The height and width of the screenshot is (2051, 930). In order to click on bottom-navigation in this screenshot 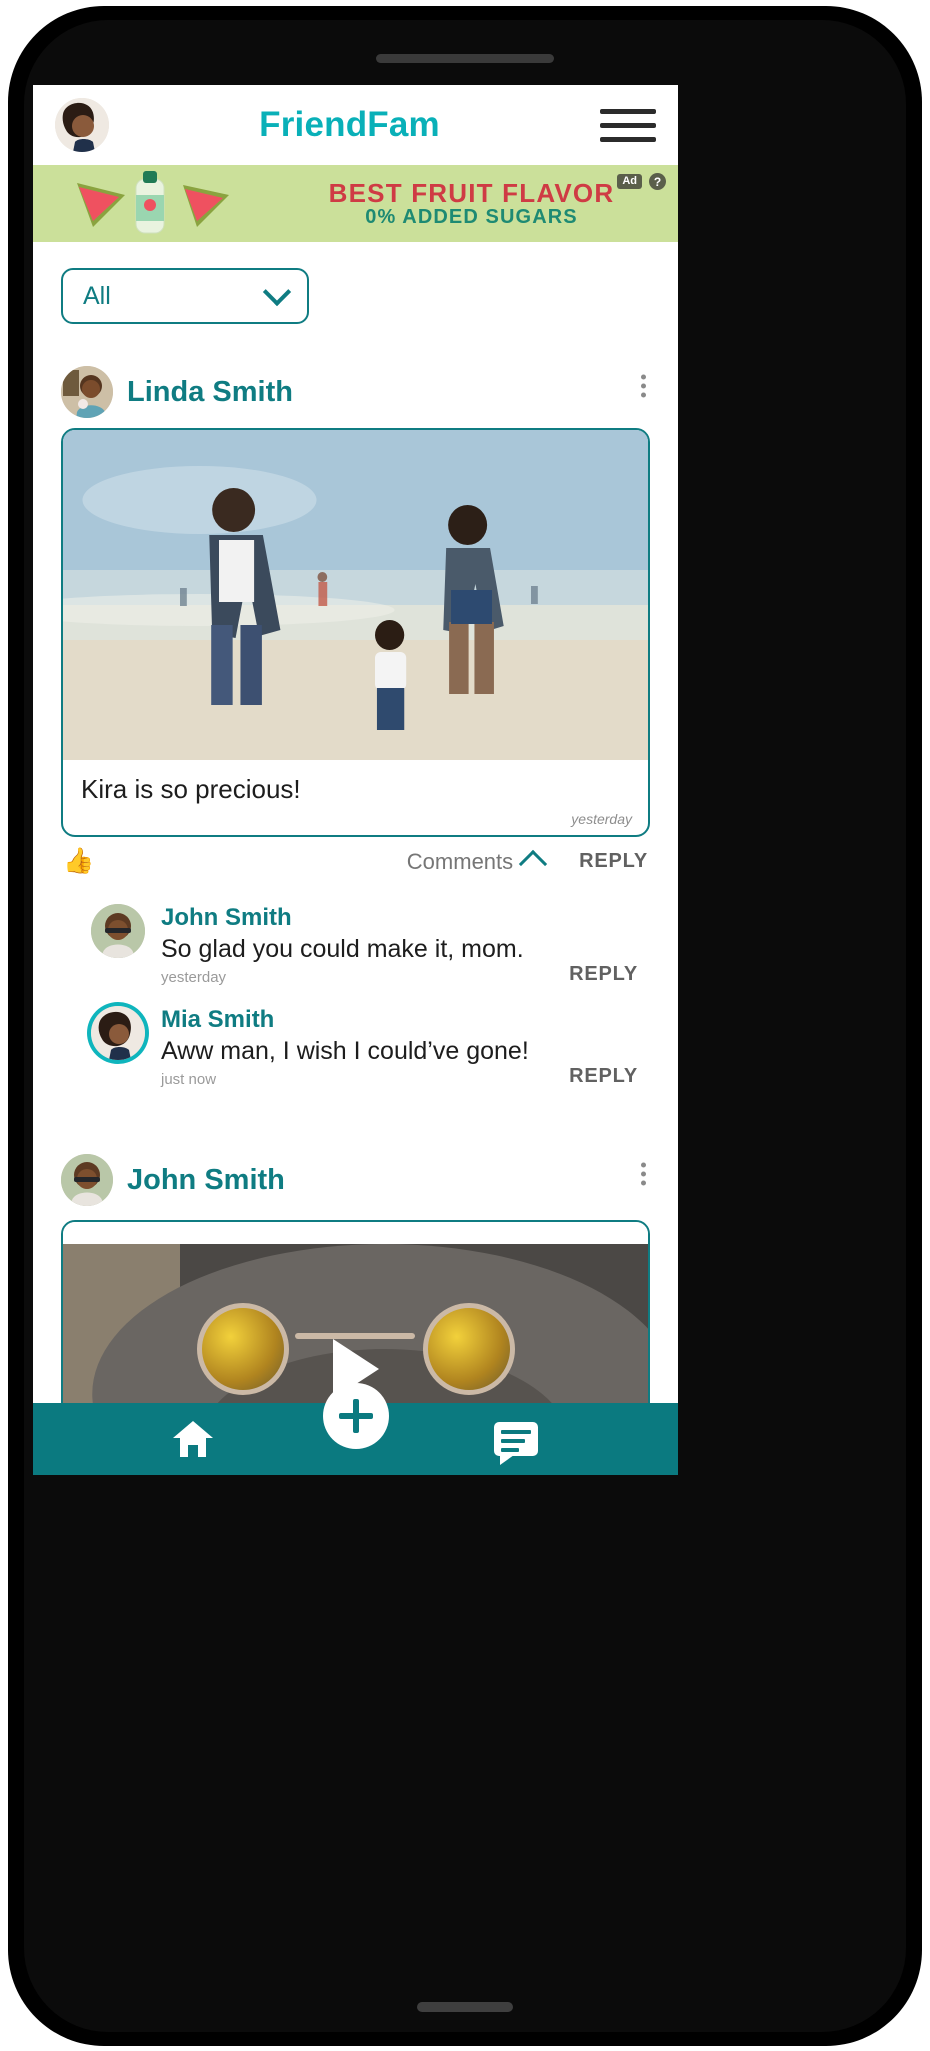, I will do `click(355, 1429)`.